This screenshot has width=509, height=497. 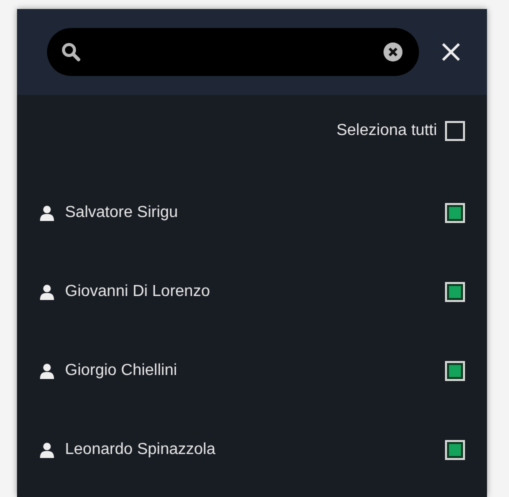 What do you see at coordinates (140, 449) in the screenshot?
I see `player-name: Leonardo Spinazzola` at bounding box center [140, 449].